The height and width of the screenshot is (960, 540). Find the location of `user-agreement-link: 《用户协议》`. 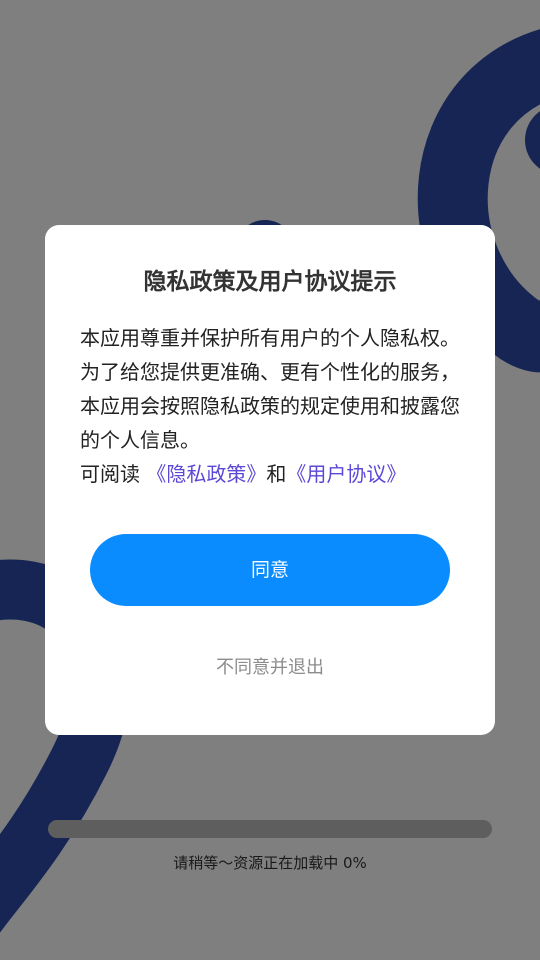

user-agreement-link: 《用户协议》 is located at coordinates (346, 474).